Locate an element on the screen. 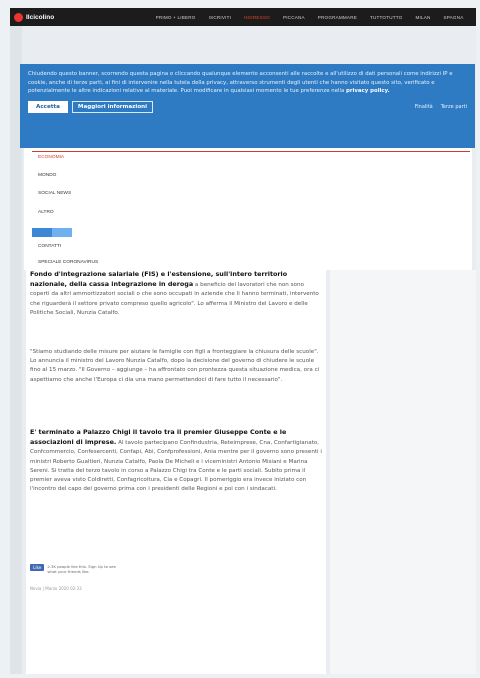 The width and height of the screenshot is (480, 678). facebook-like-button: Like is located at coordinates (37, 567).